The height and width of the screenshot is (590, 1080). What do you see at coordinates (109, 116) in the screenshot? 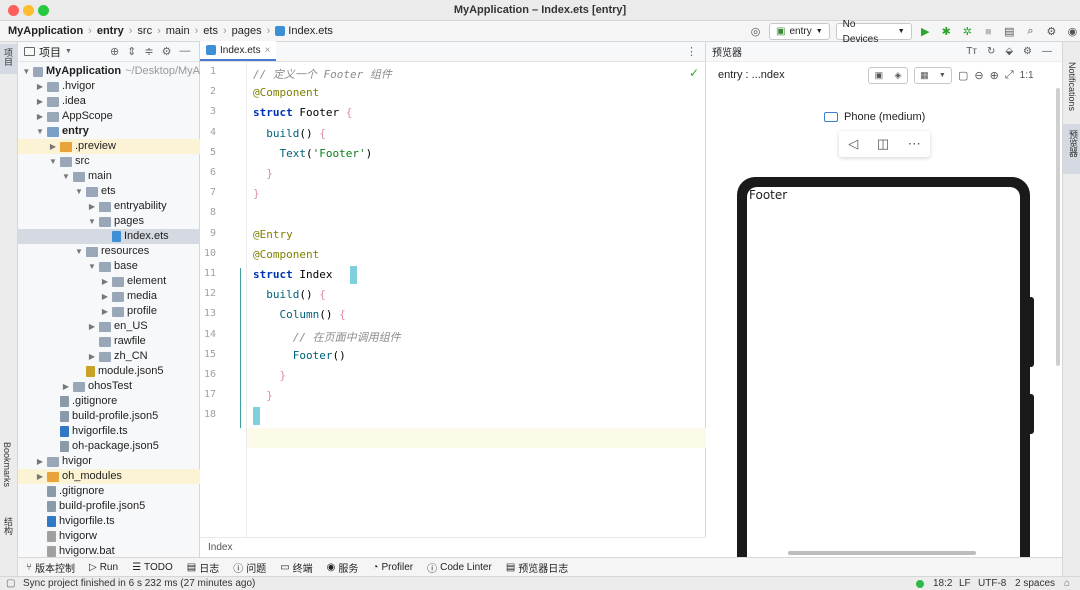
I see `tree-item: ▶ AppScope` at bounding box center [109, 116].